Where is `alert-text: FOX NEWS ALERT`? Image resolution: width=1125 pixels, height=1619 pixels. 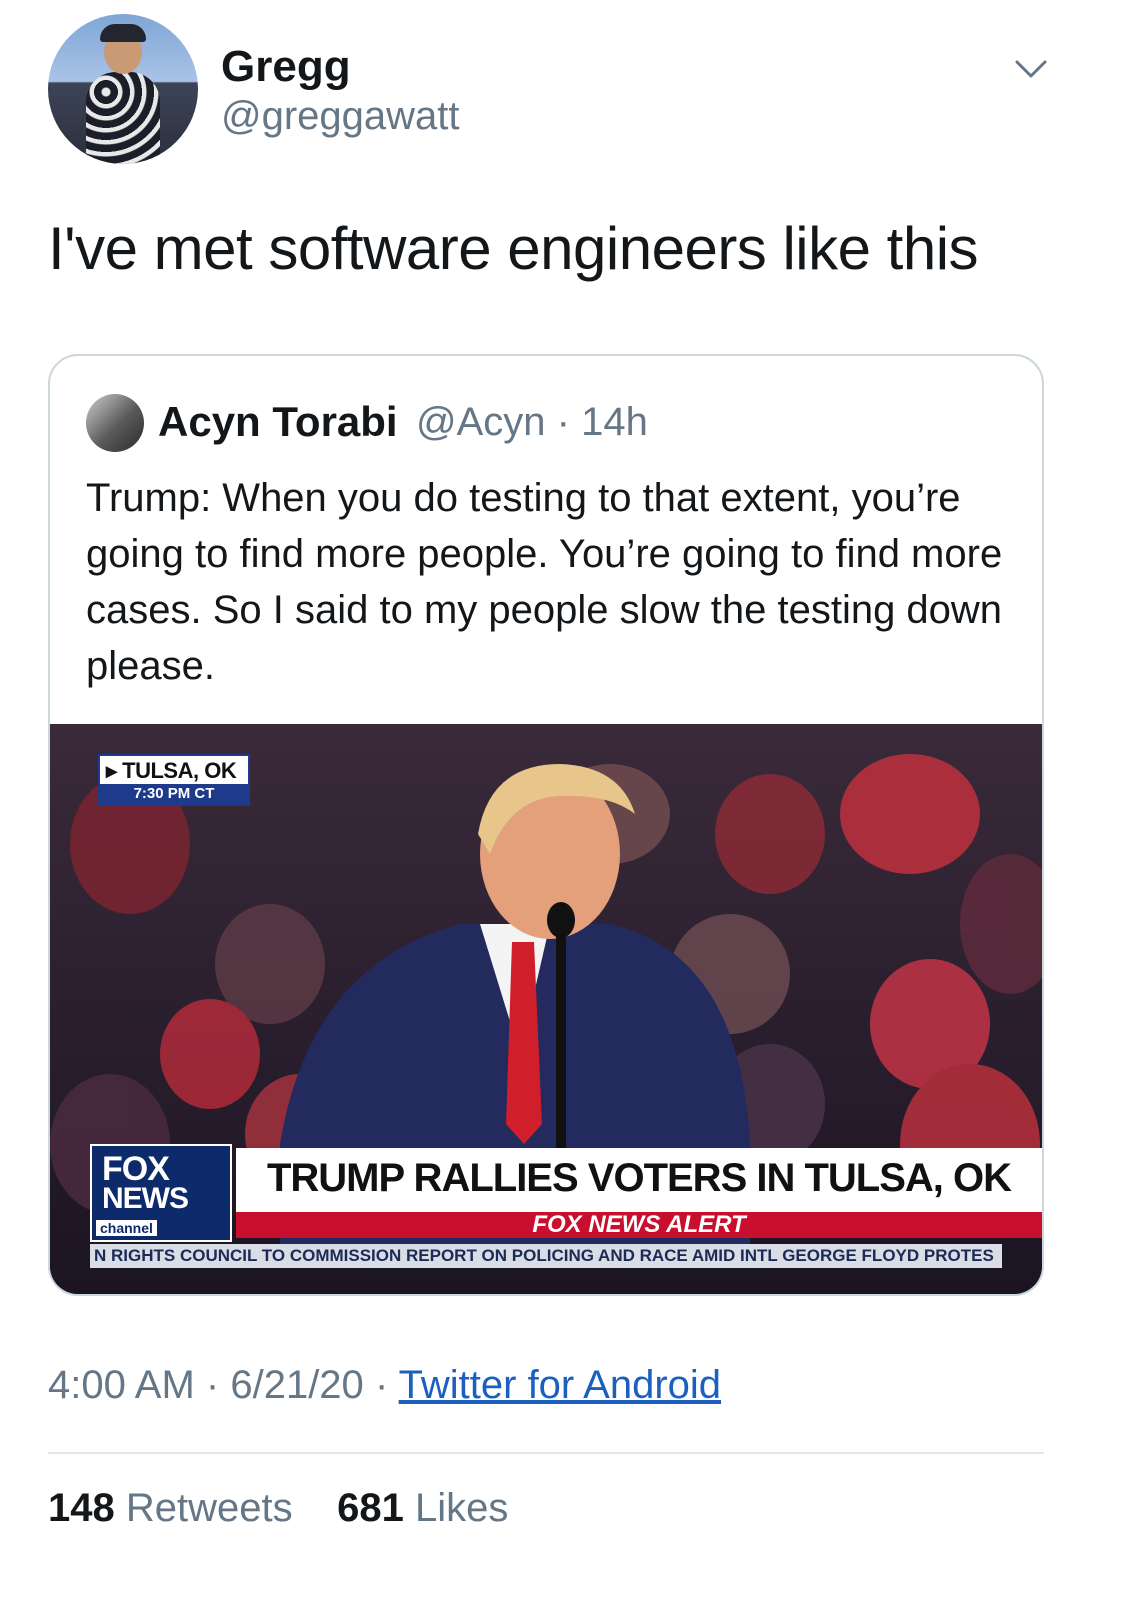
alert-text: FOX NEWS ALERT is located at coordinates (639, 1224).